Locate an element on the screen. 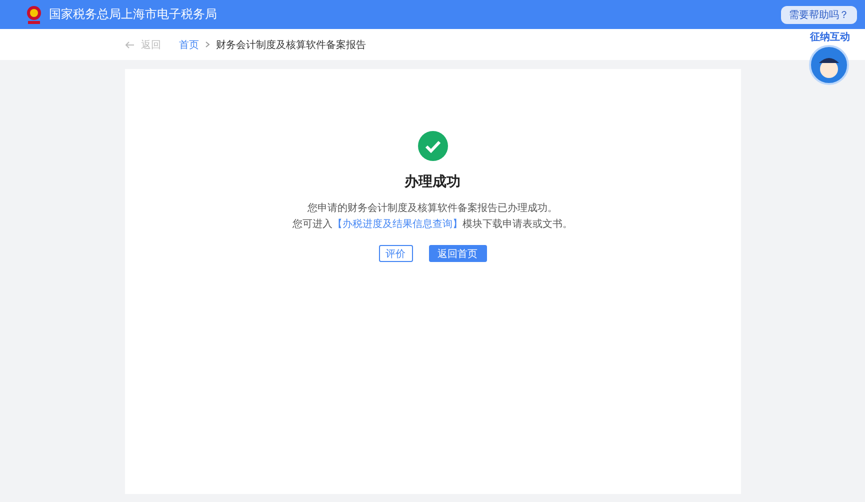 This screenshot has height=502, width=865. emblem-icon is located at coordinates (34, 14).